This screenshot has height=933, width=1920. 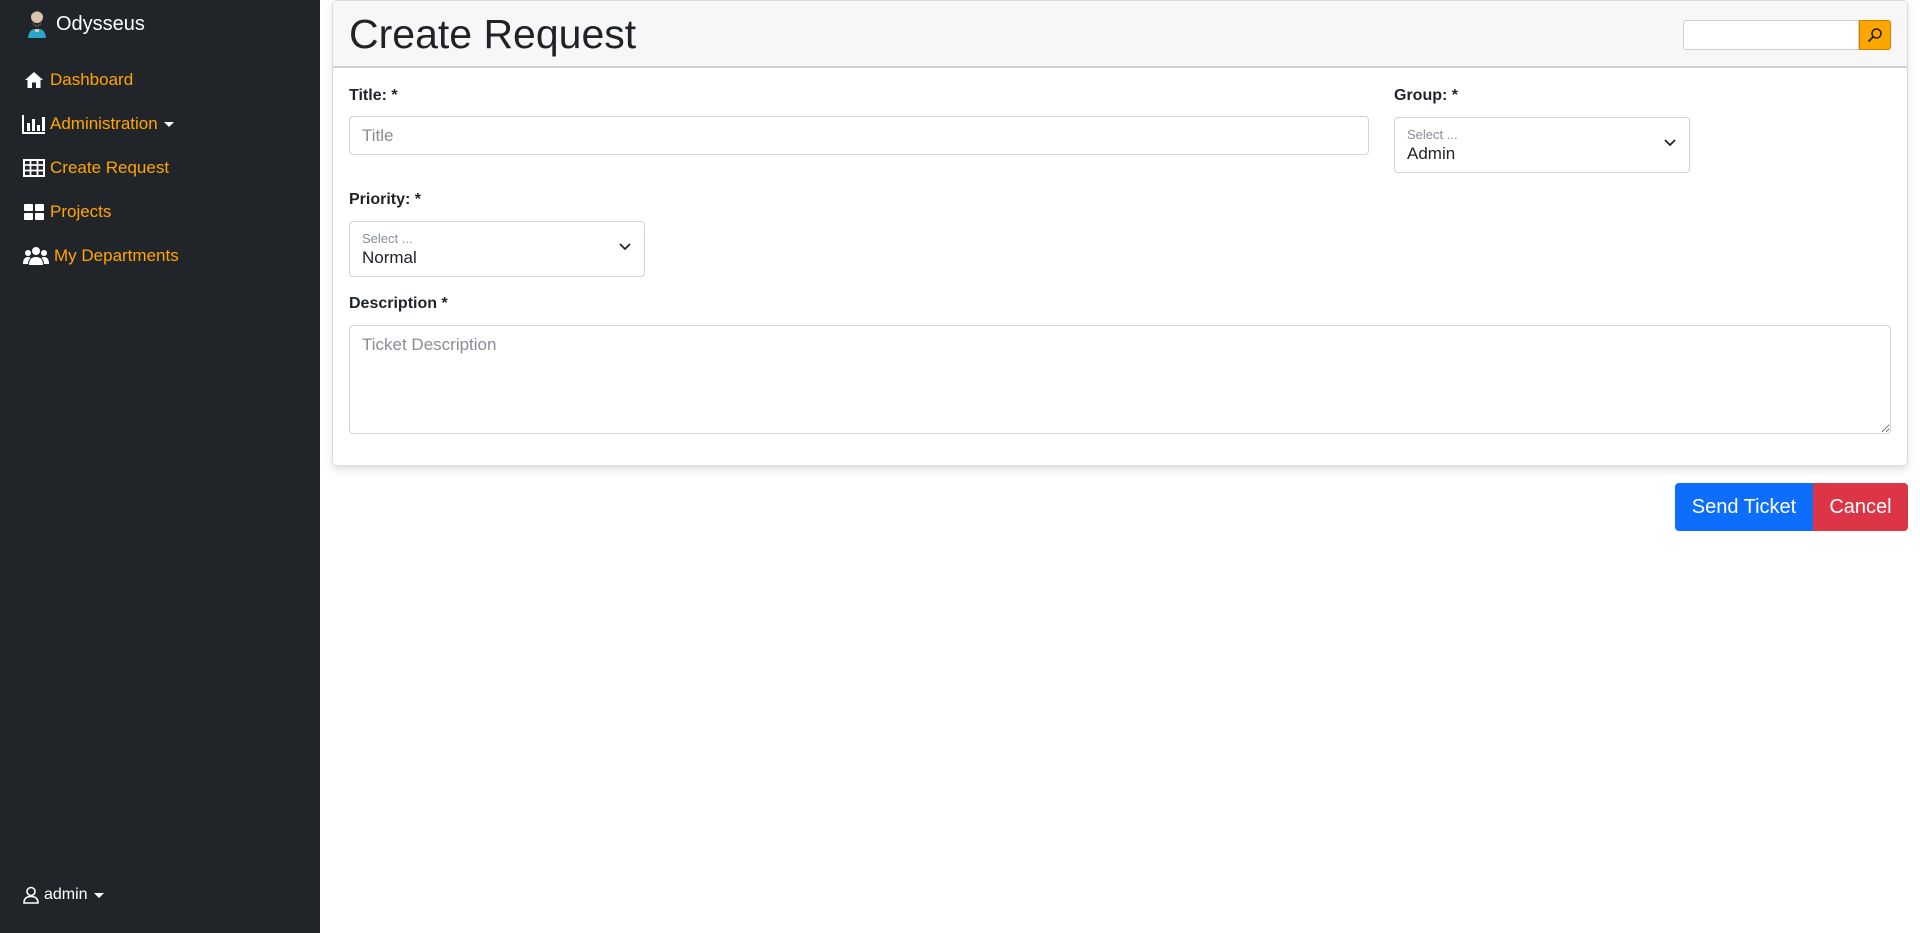 I want to click on title-label: Title: *, so click(x=373, y=95).